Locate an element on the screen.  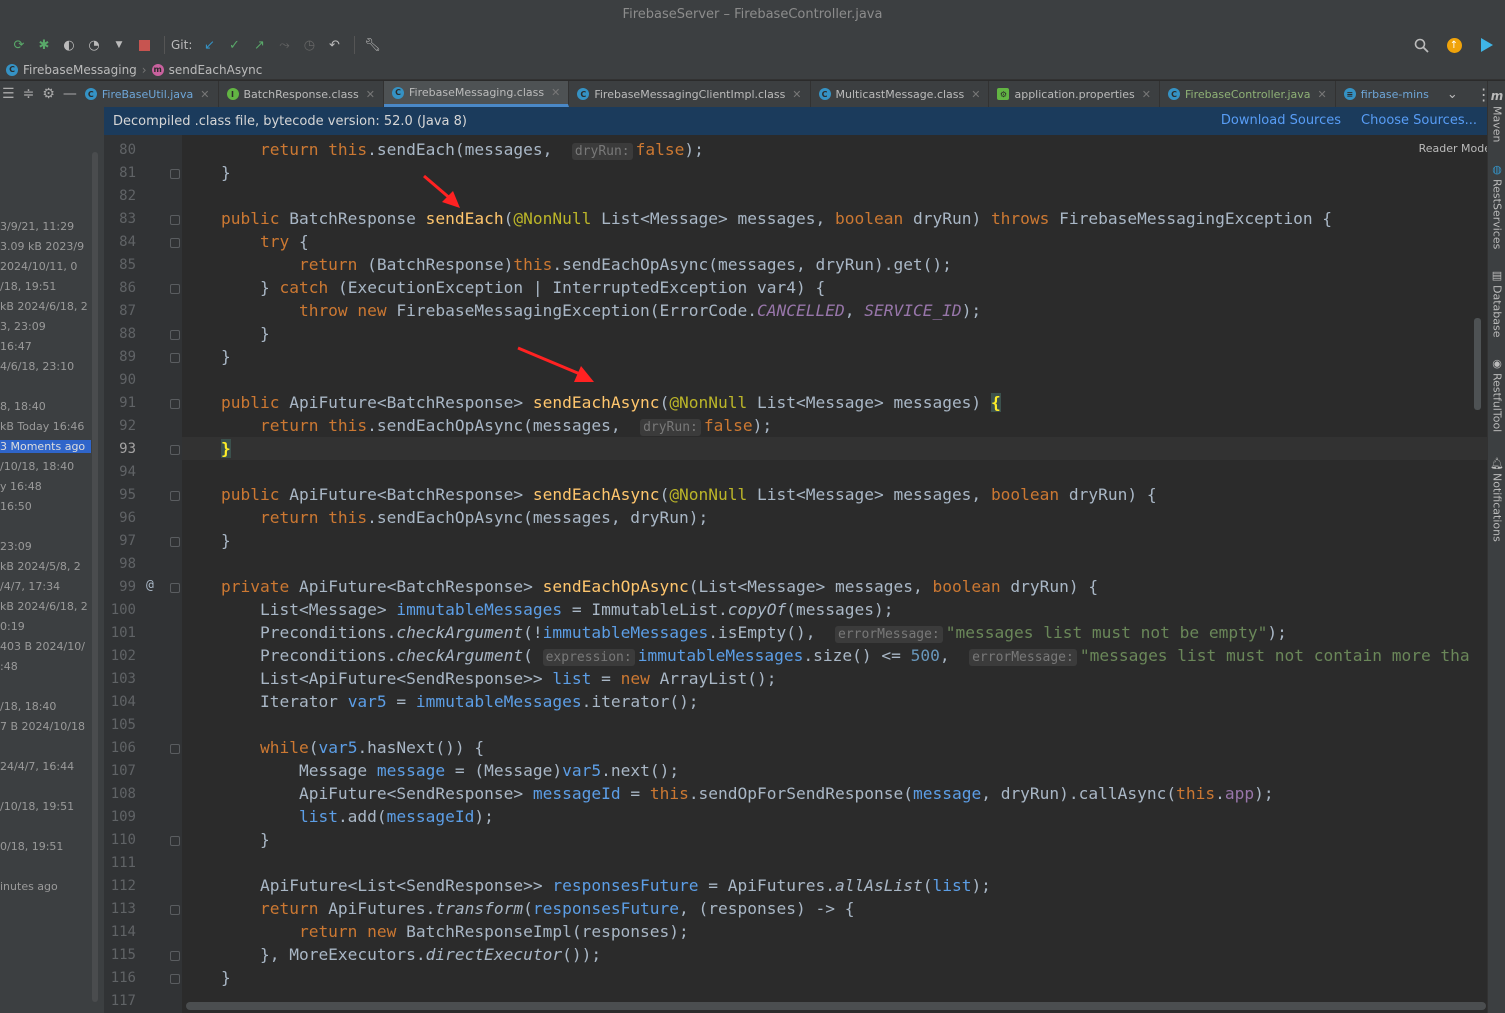
tool-restservices: ◍ RestServices is located at coordinates (1496, 206).